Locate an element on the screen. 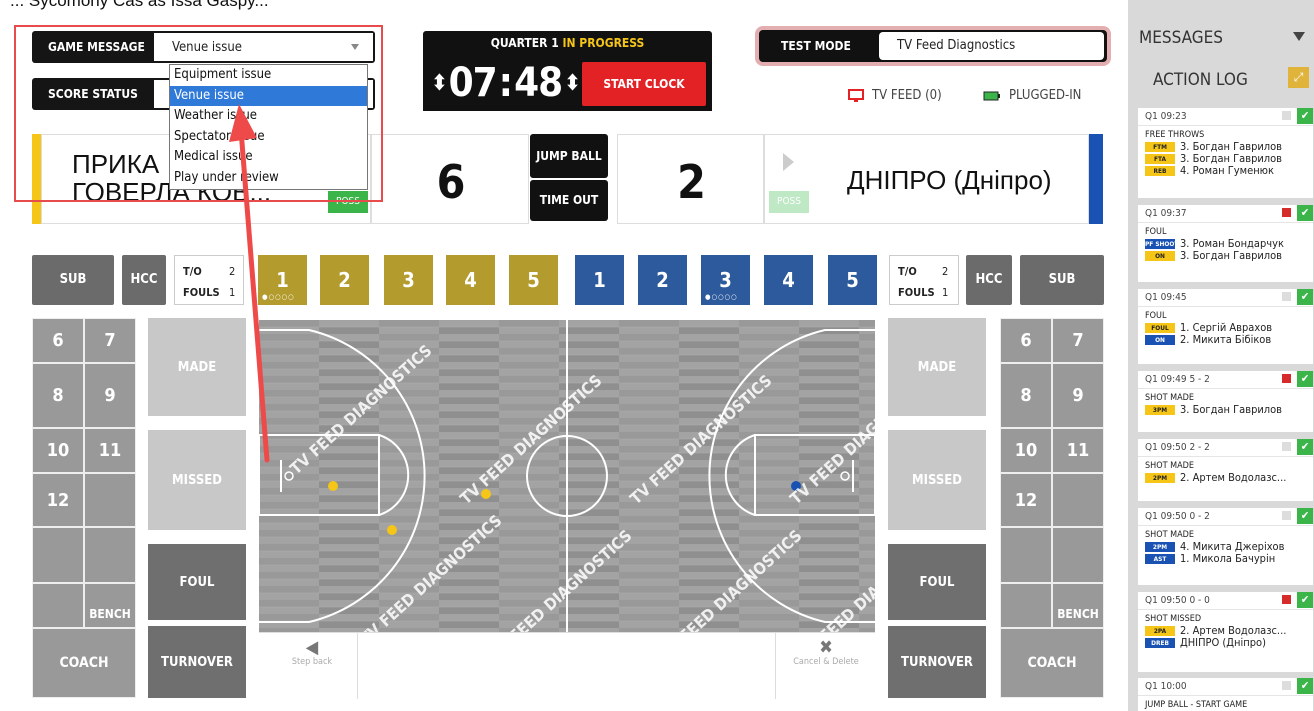  expand-icon: ⤢ is located at coordinates (1298, 77).